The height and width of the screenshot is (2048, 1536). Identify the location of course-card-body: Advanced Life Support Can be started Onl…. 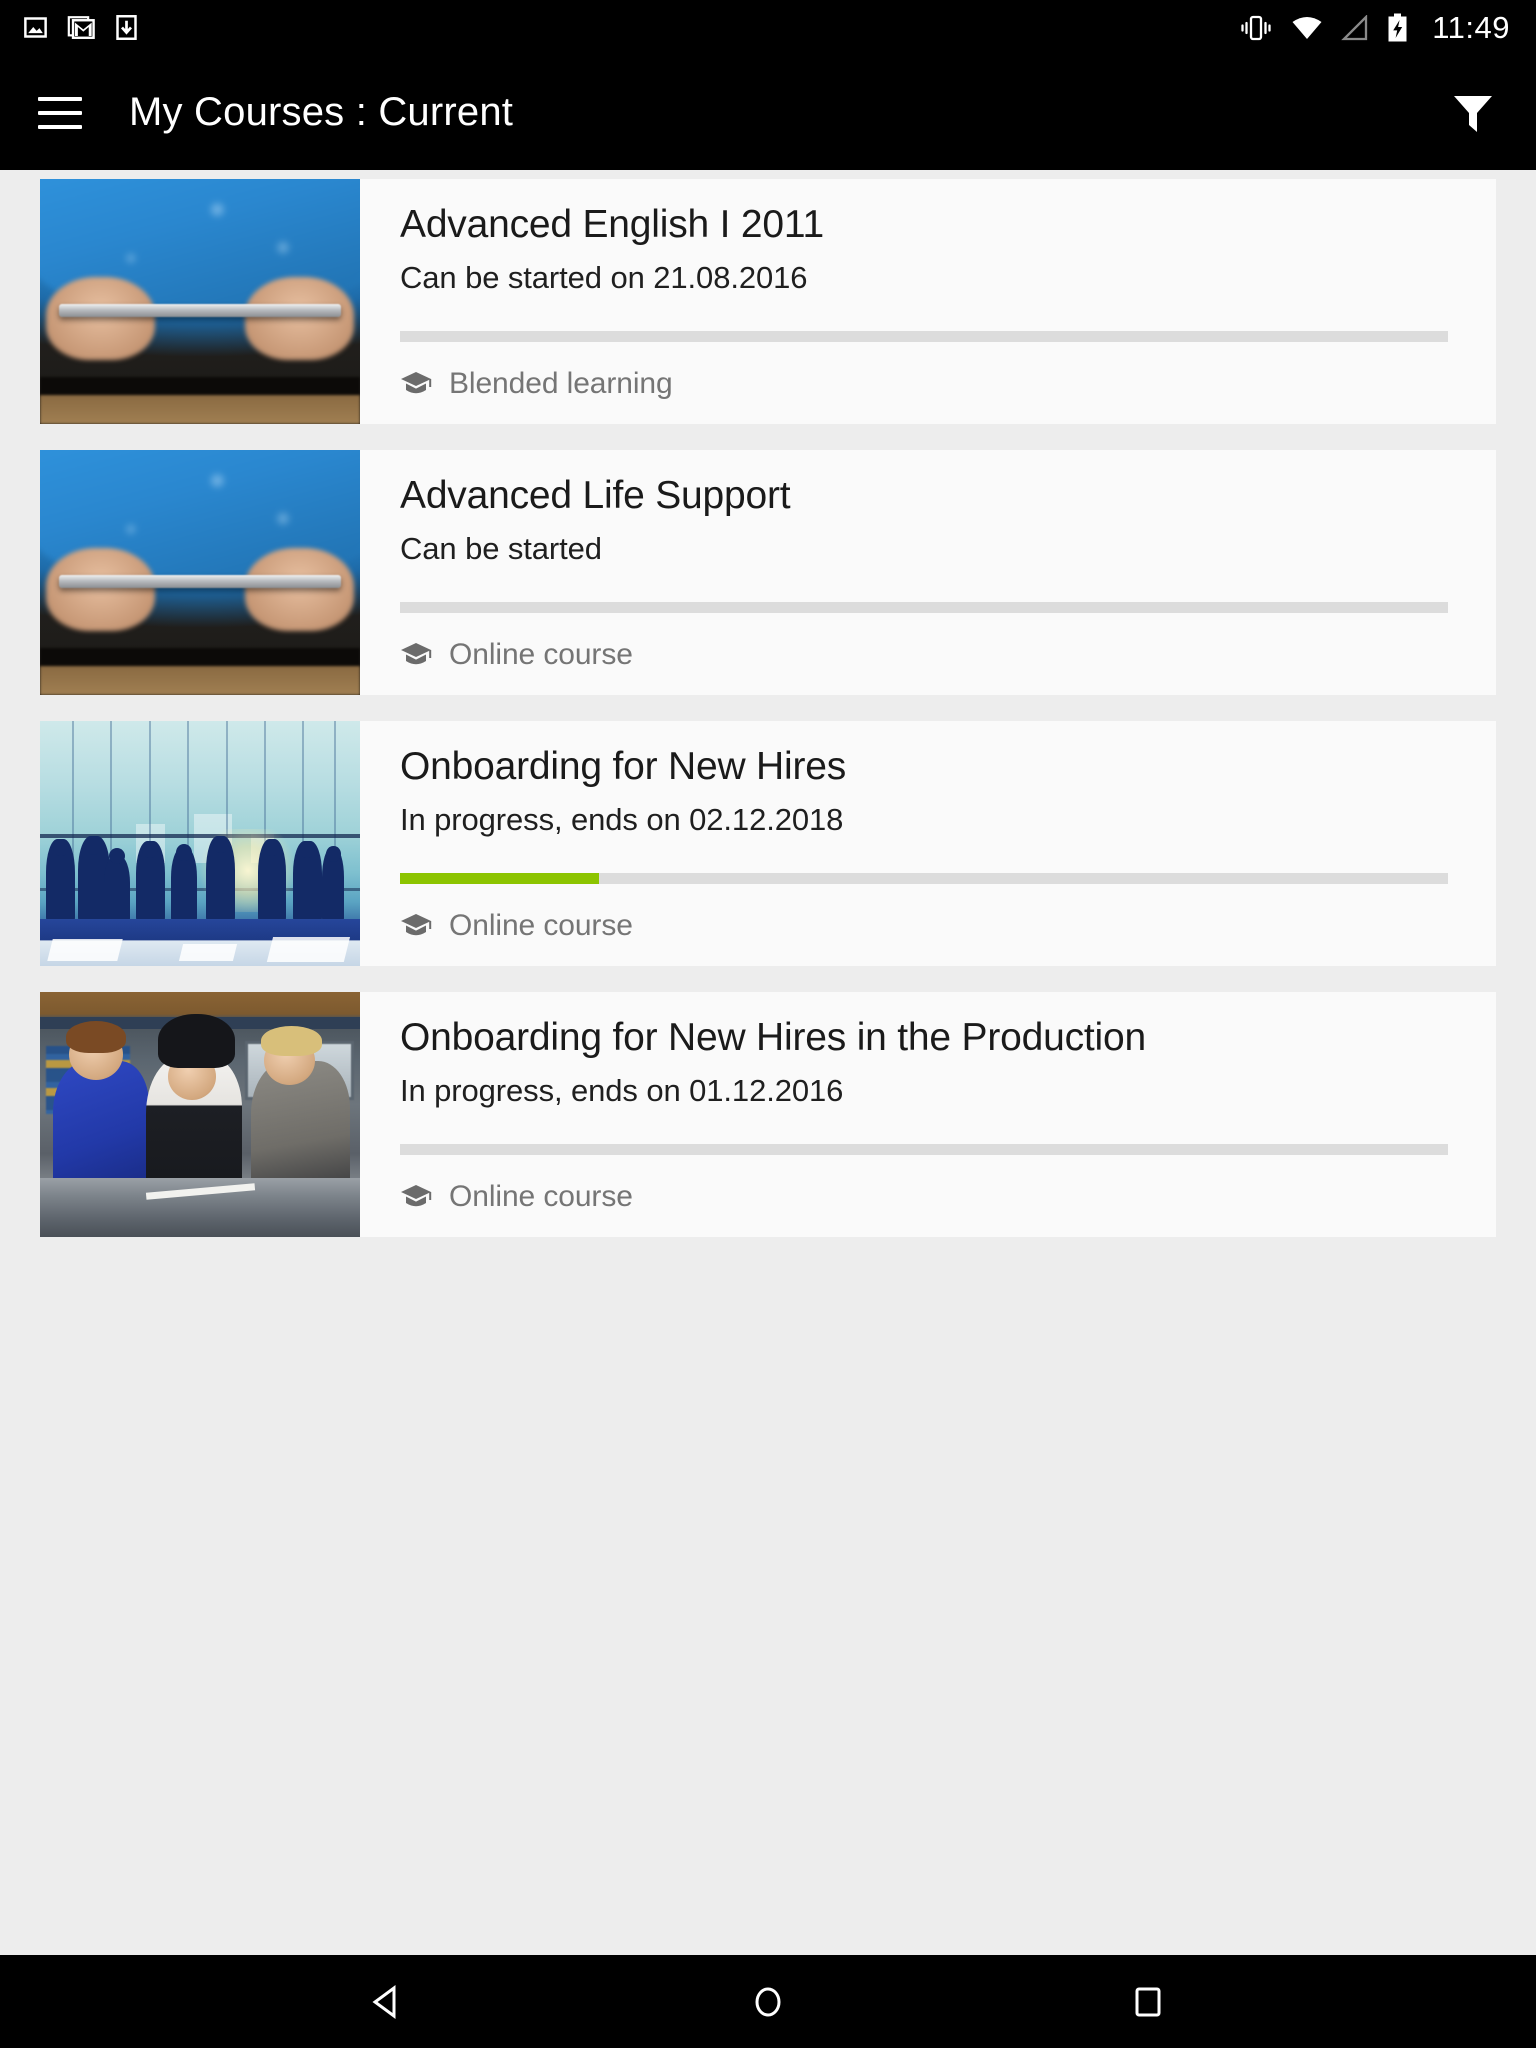
(928, 572).